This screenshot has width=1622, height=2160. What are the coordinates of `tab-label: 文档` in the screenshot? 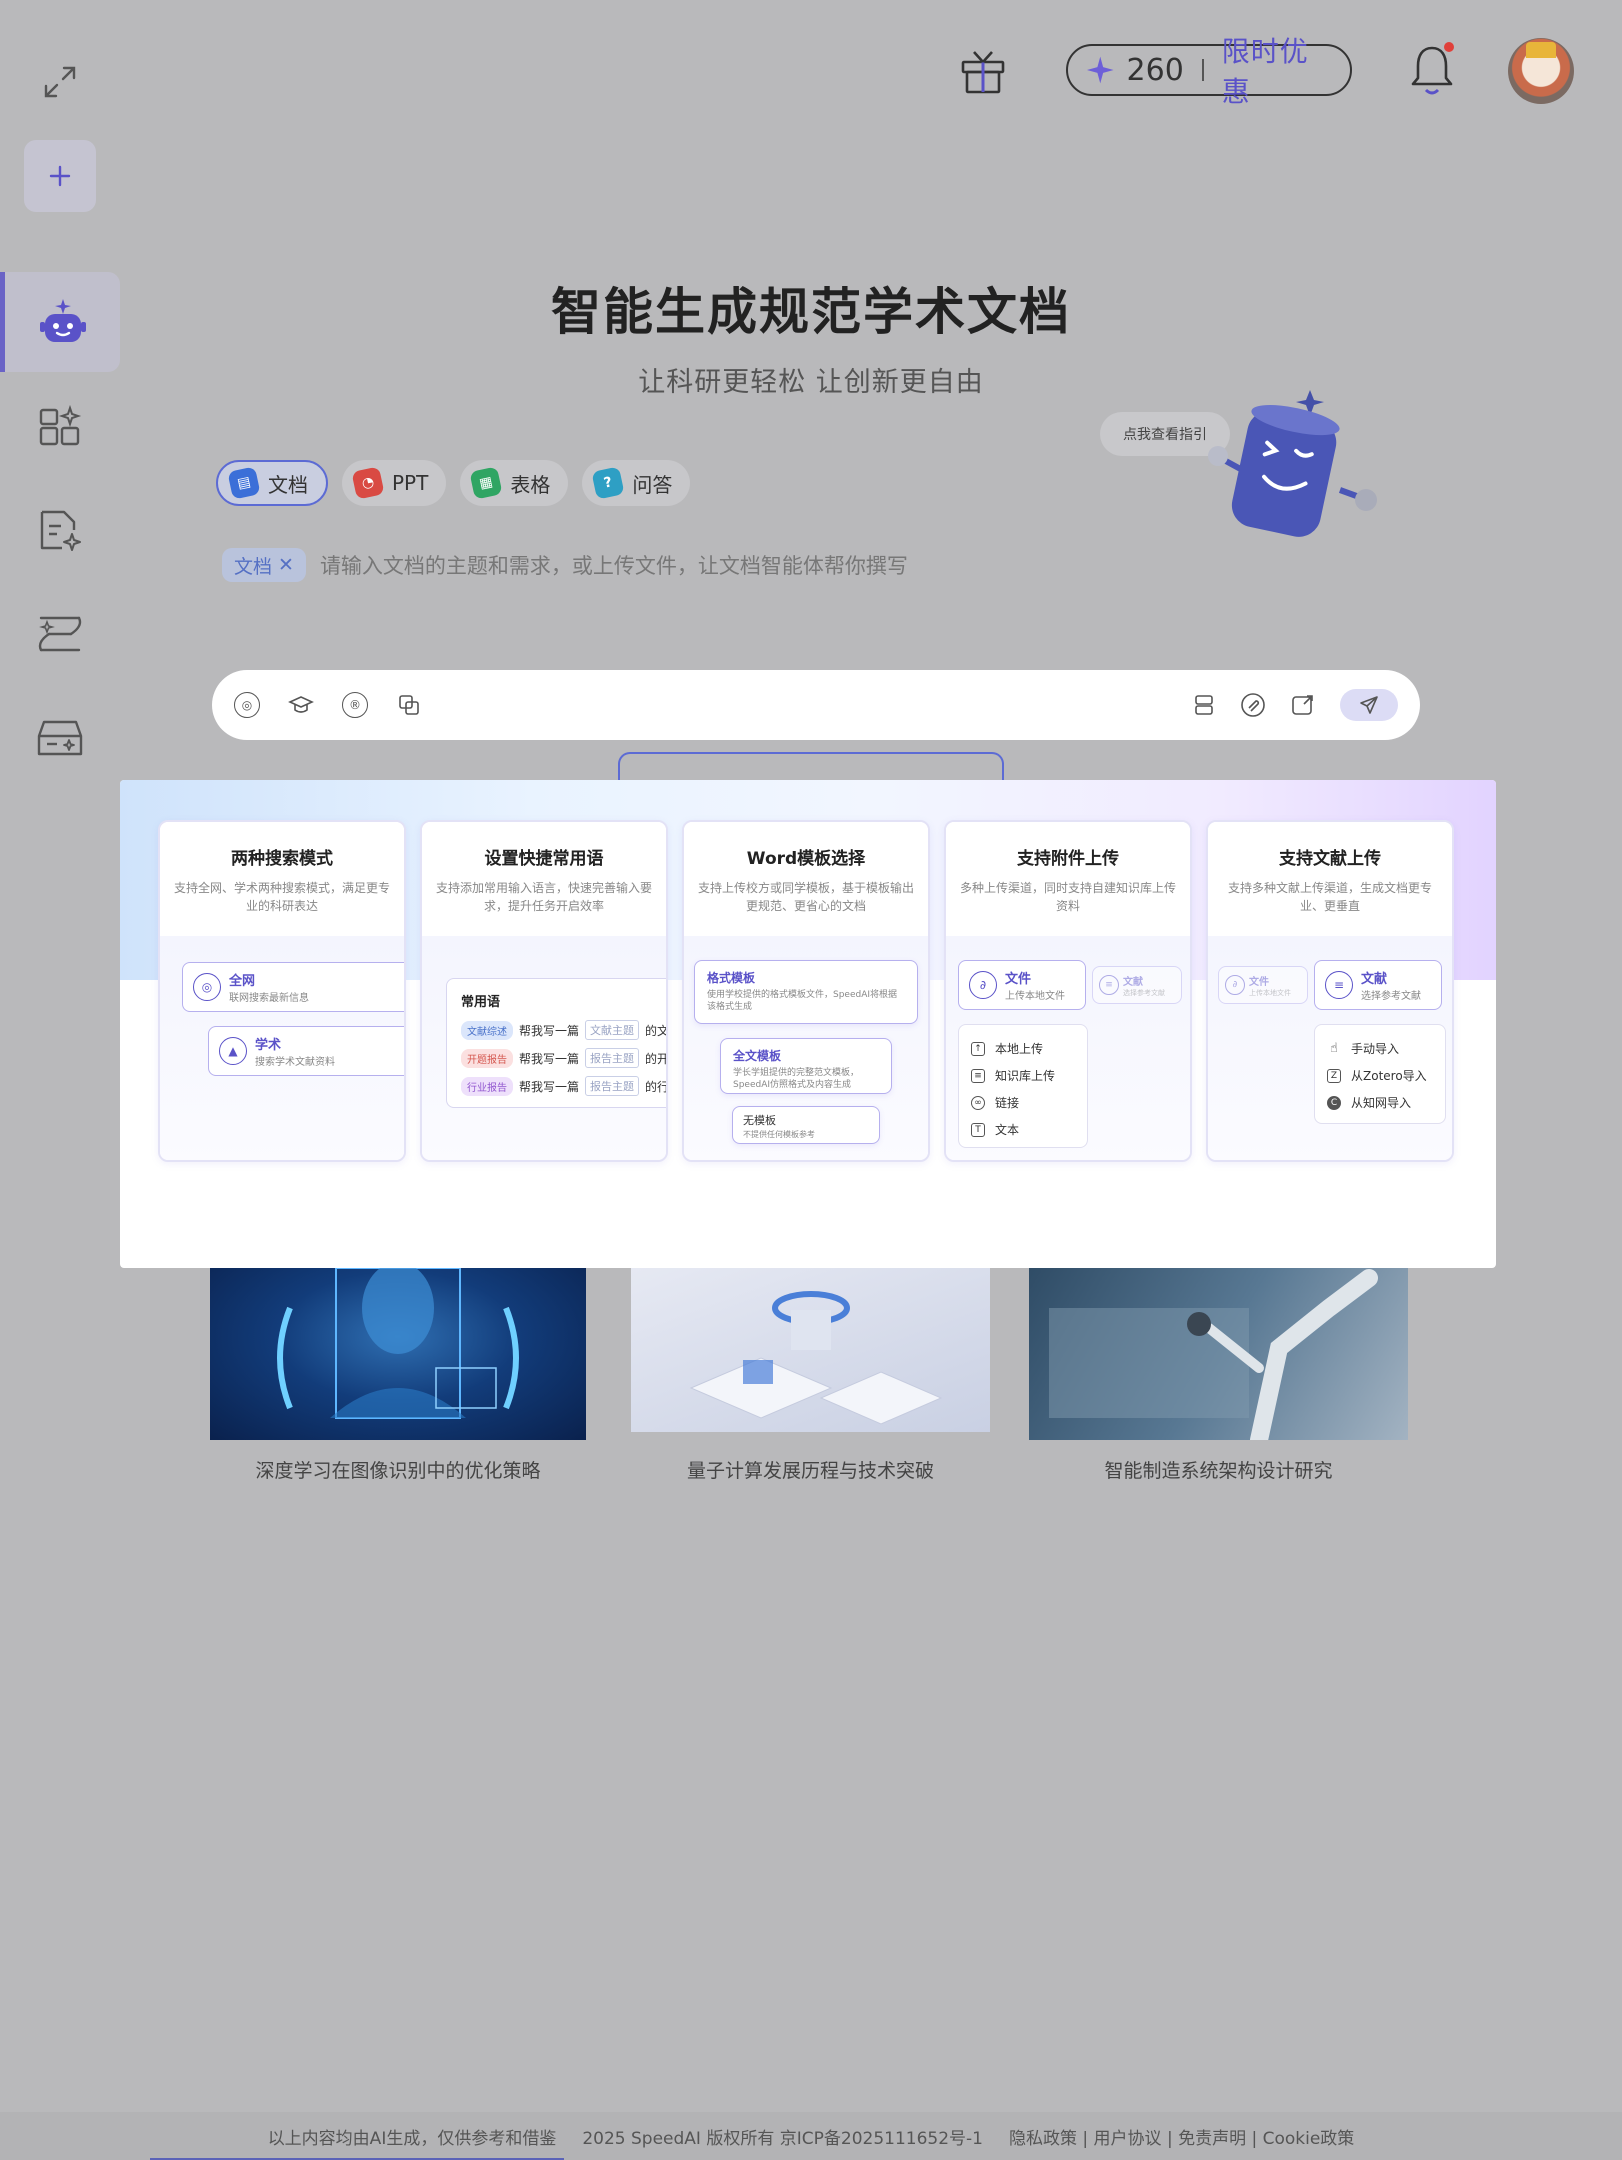 It's located at (288, 484).